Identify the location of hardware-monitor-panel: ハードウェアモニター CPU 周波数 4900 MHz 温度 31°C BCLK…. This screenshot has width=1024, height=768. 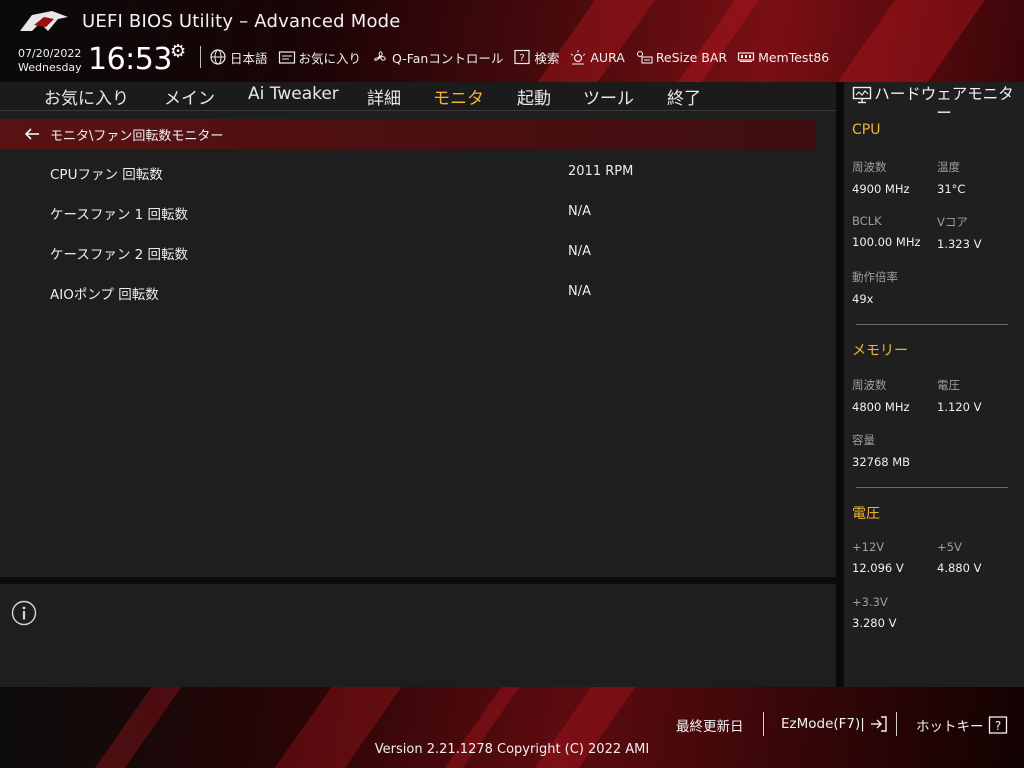
(934, 384).